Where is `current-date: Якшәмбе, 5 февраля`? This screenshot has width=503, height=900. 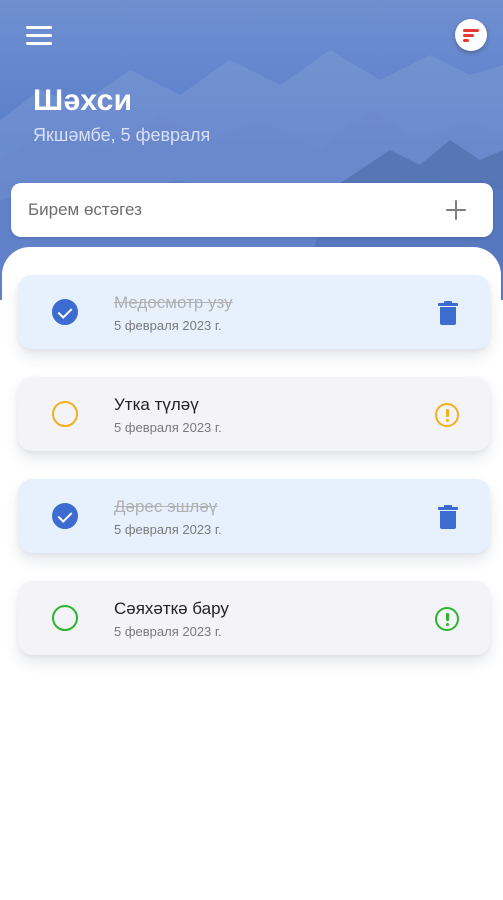 current-date: Якшәмбе, 5 февраля is located at coordinates (122, 135).